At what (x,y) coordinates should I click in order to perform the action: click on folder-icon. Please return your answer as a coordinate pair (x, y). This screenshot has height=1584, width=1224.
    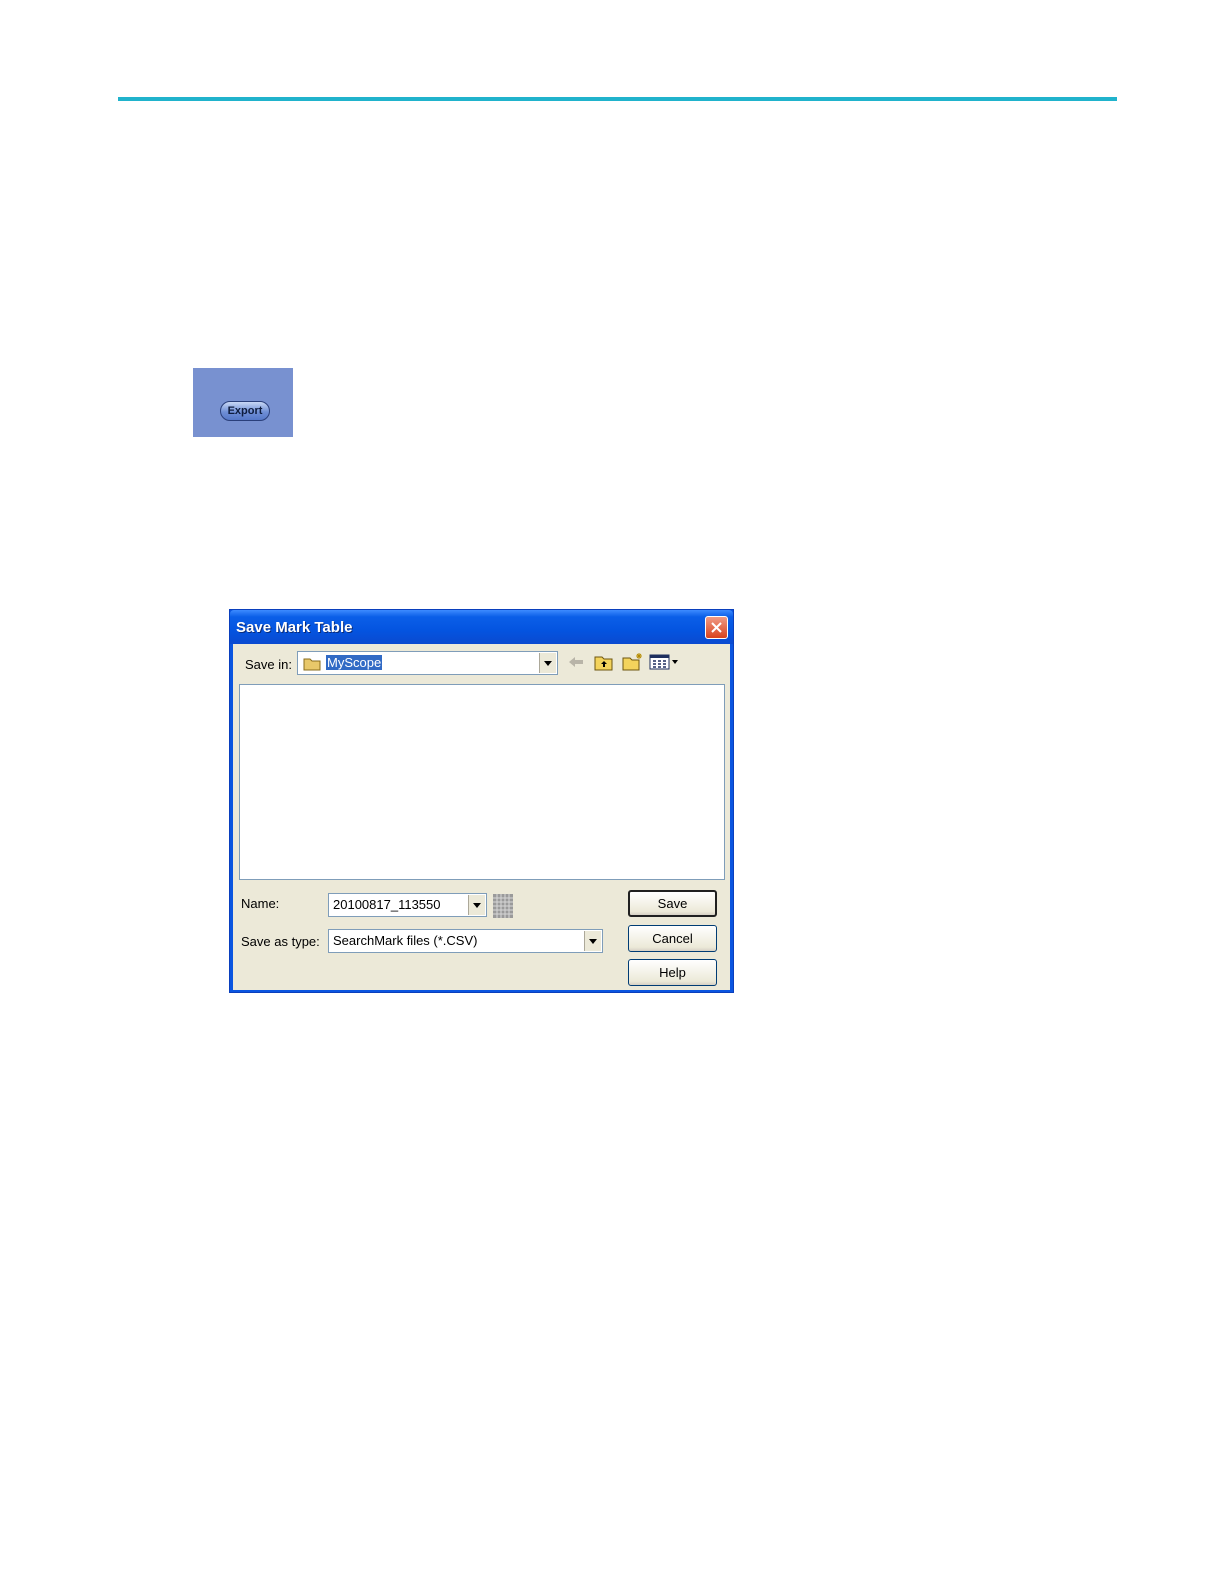
    Looking at the image, I should click on (312, 666).